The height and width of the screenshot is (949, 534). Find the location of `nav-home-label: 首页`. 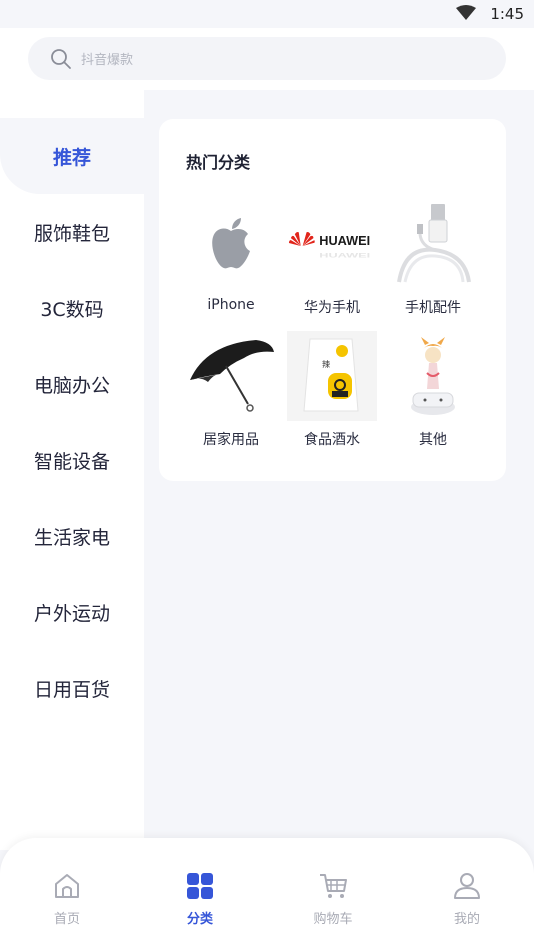

nav-home-label: 首页 is located at coordinates (66, 919).